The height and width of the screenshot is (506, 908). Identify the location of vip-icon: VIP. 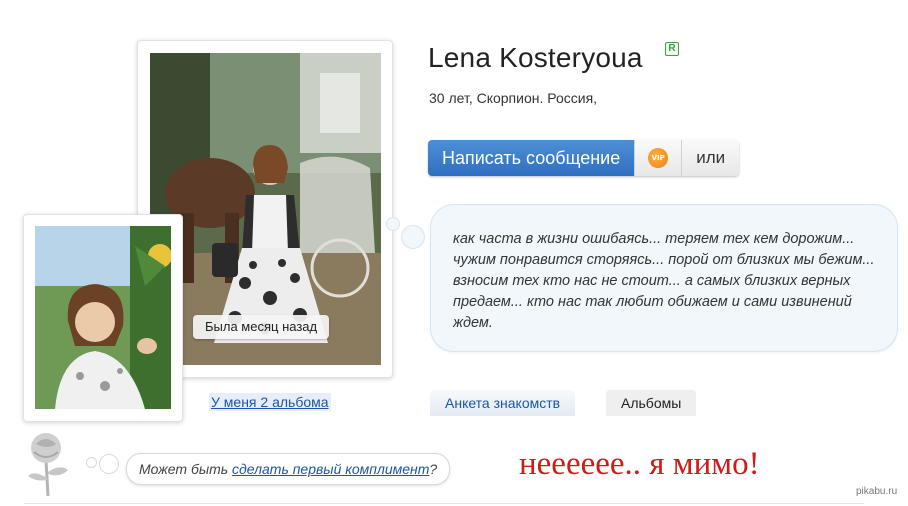
(658, 158).